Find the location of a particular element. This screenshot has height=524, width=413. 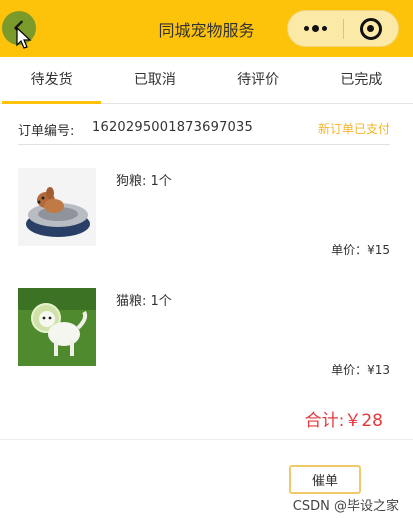

item-name: 猫粮: 1个 is located at coordinates (144, 301).